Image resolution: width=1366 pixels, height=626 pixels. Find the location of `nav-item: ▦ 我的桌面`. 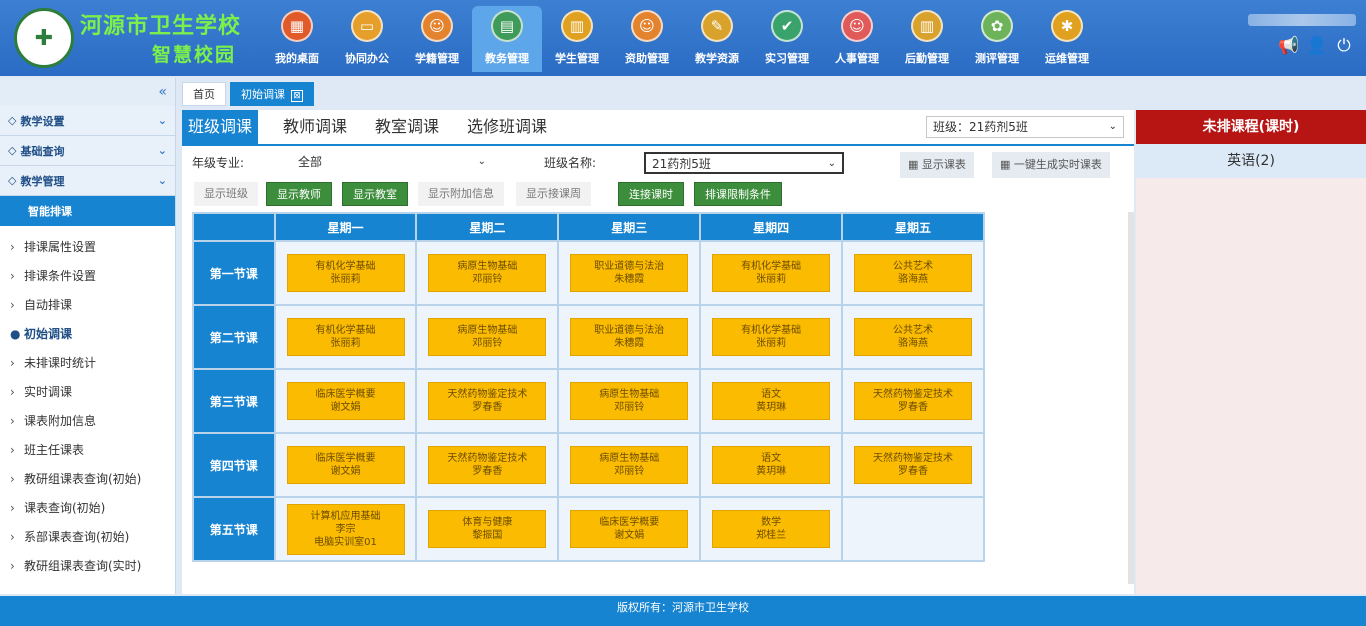

nav-item: ▦ 我的桌面 is located at coordinates (297, 39).